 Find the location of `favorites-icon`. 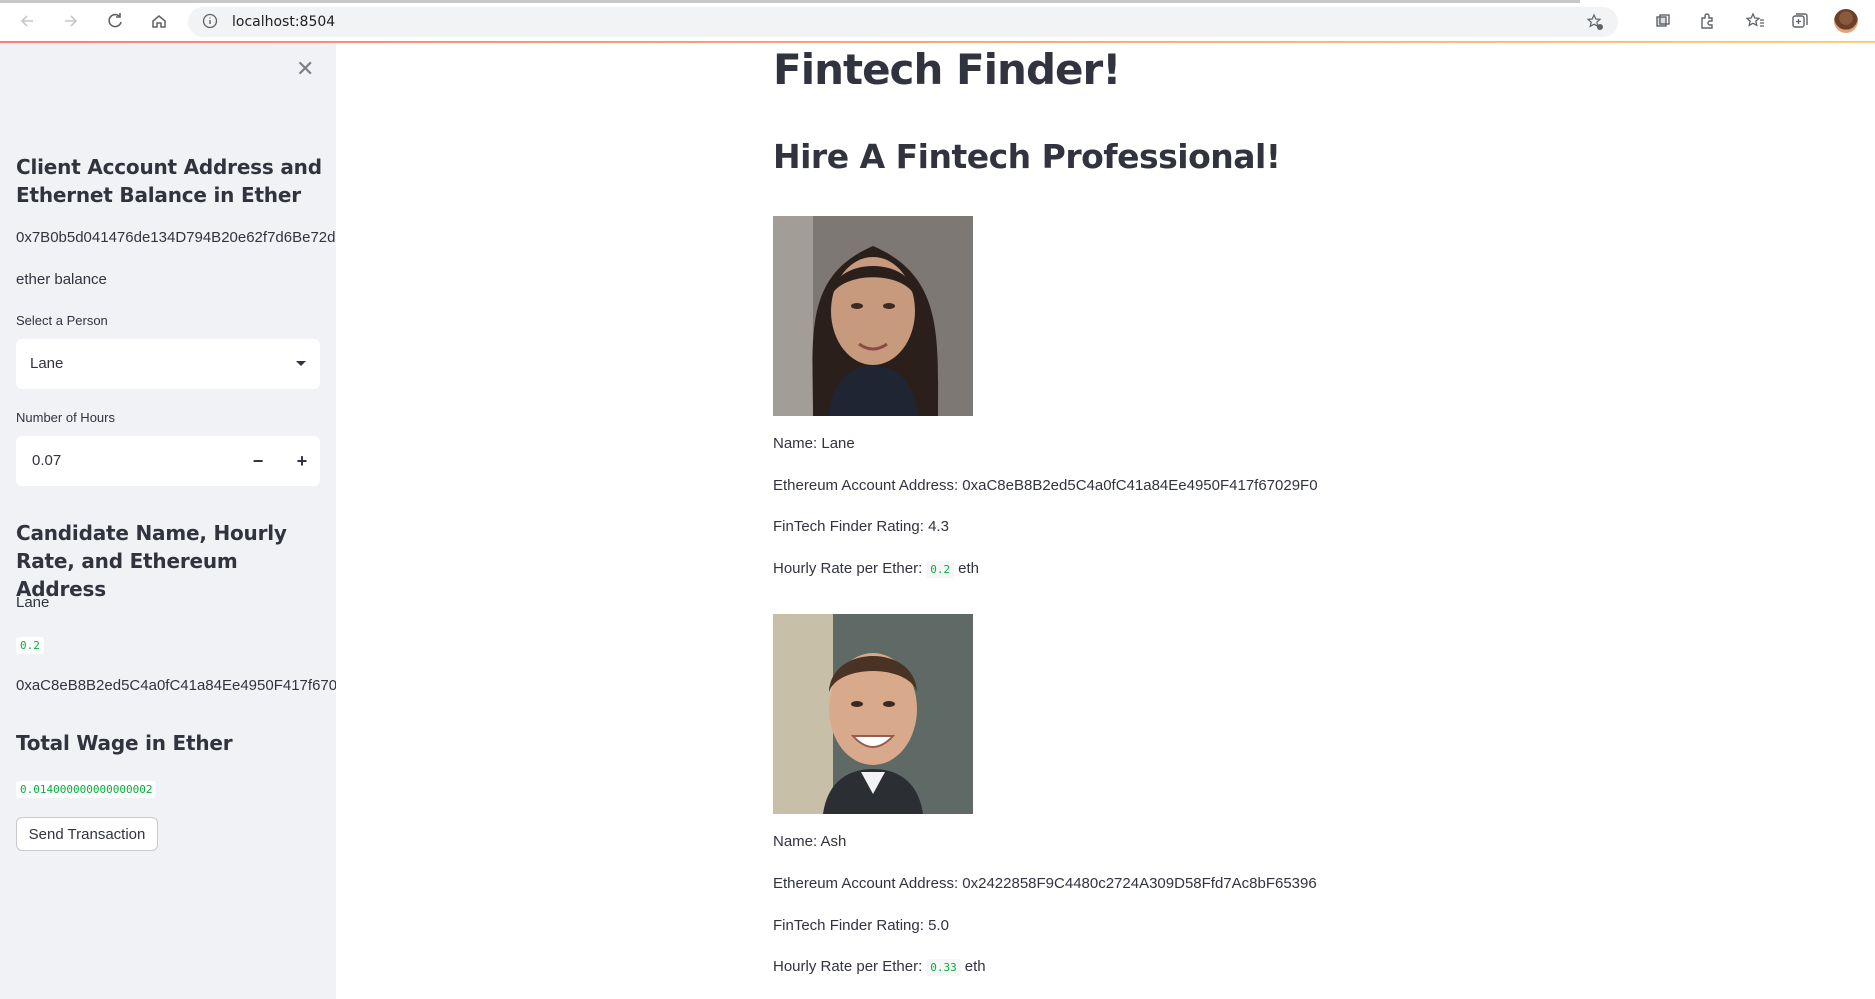

favorites-icon is located at coordinates (1754, 19).